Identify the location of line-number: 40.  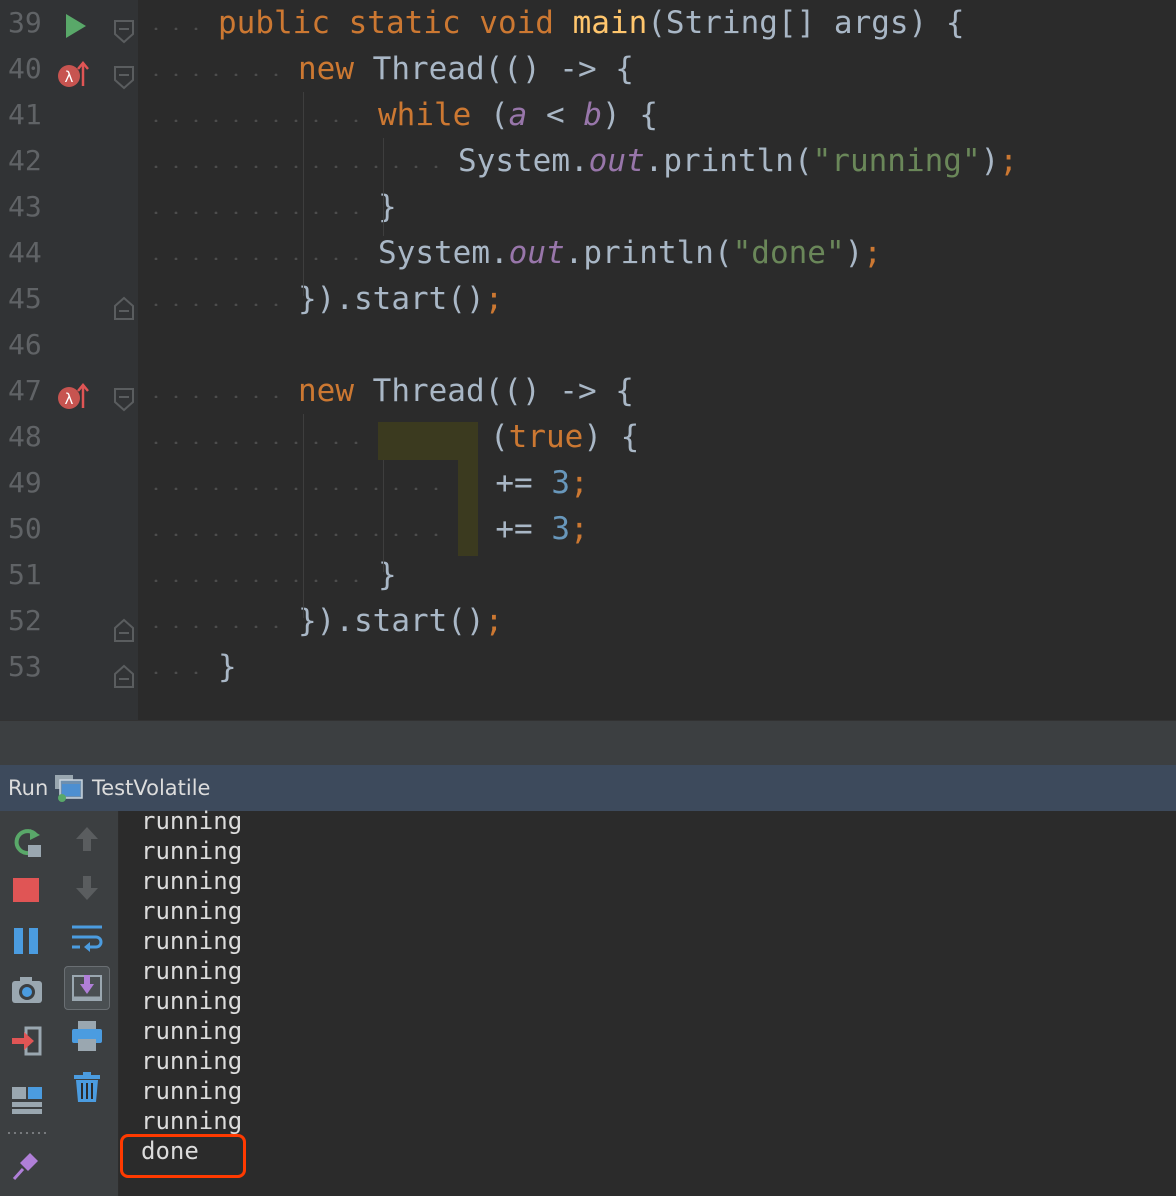
(25, 68).